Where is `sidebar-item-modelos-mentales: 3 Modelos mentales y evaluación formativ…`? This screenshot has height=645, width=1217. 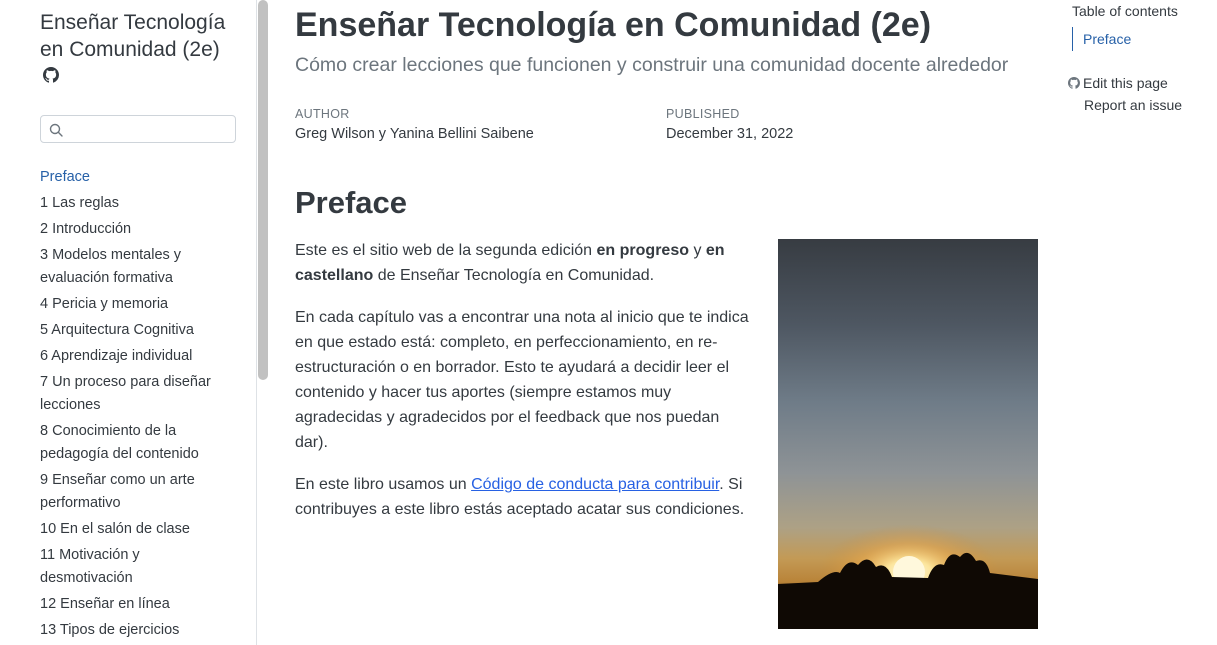 sidebar-item-modelos-mentales: 3 Modelos mentales y evaluación formativ… is located at coordinates (130, 267).